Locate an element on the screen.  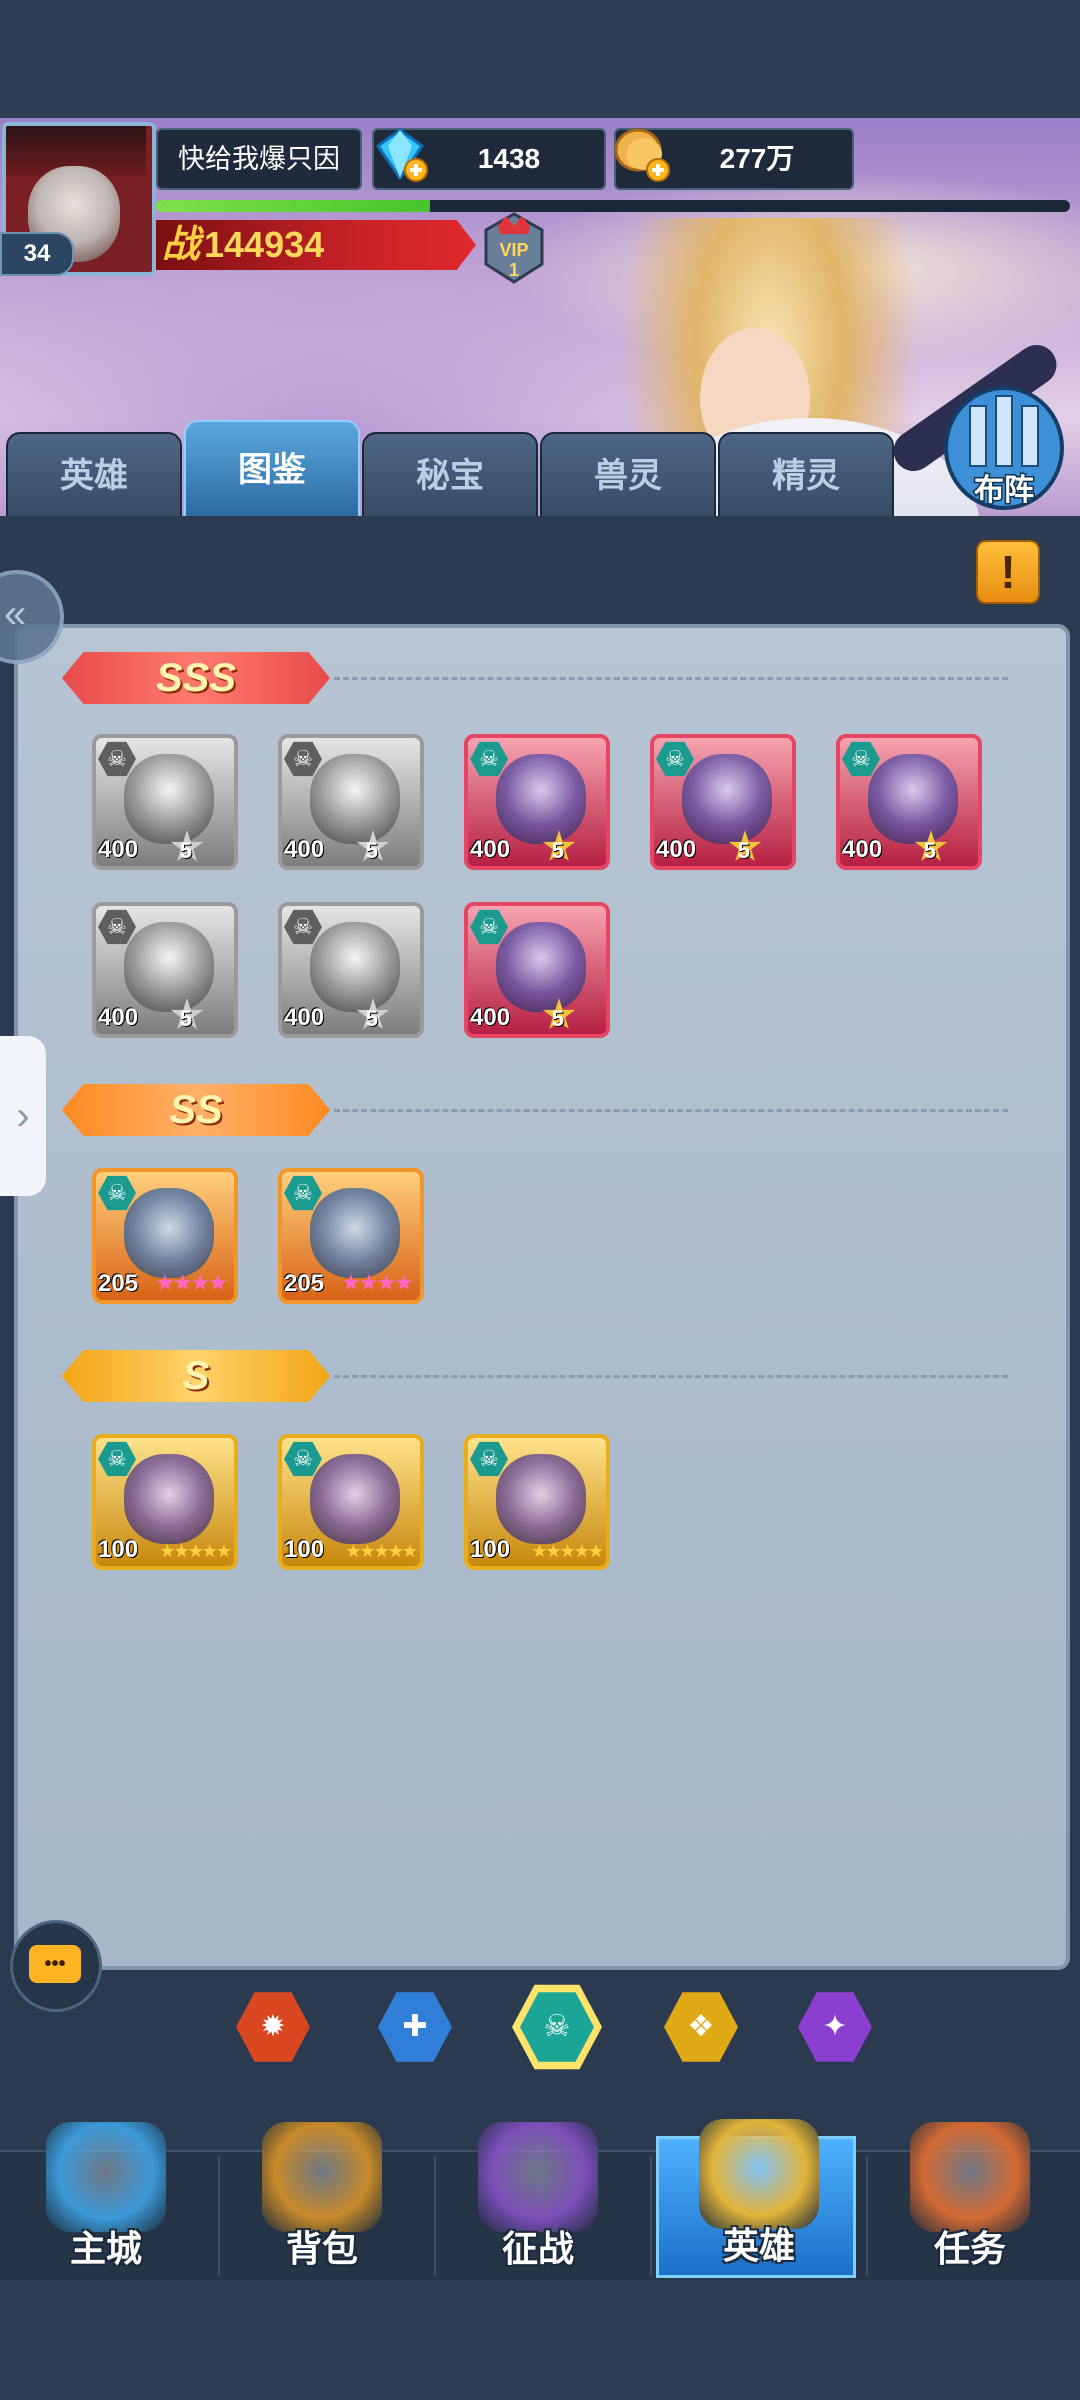
nav-label: 主城 is located at coordinates (105, 2248).